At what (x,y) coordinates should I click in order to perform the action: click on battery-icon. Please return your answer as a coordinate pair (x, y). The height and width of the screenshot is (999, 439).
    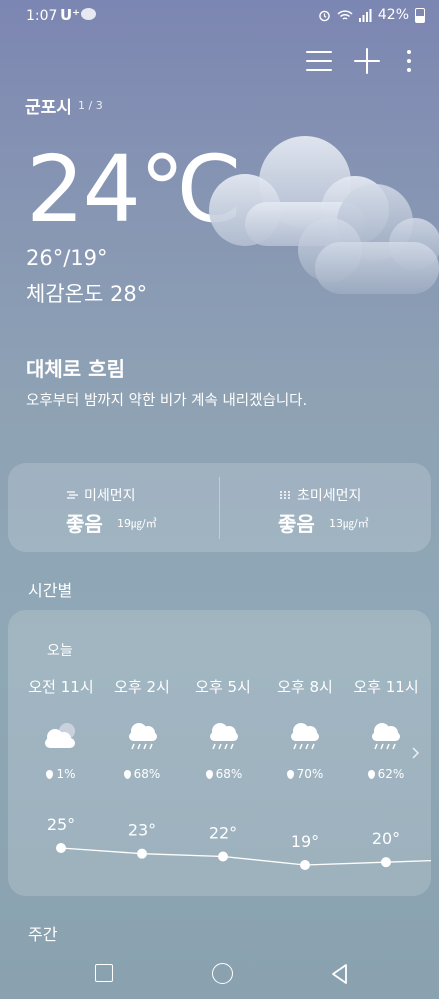
    Looking at the image, I should click on (420, 15).